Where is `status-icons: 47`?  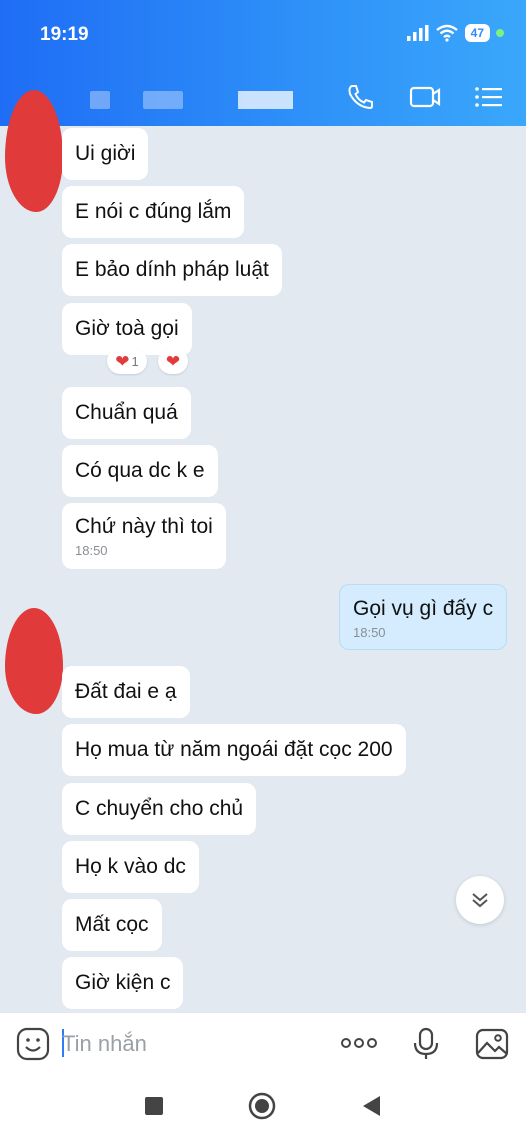 status-icons: 47 is located at coordinates (455, 33).